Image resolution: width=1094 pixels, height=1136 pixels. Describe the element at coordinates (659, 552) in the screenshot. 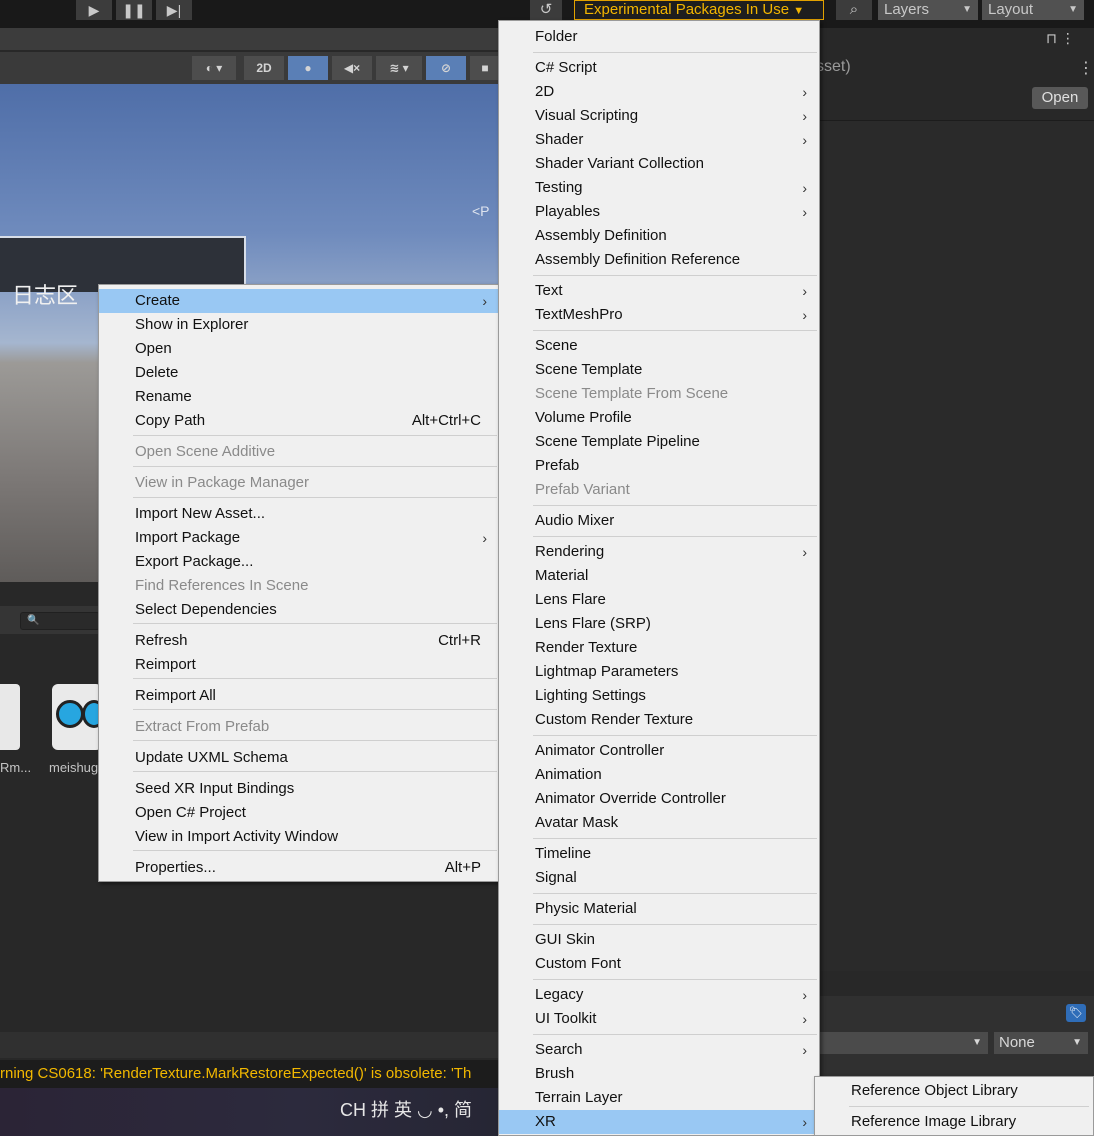

I see `menu-item-rendering: Rendering ›` at that location.